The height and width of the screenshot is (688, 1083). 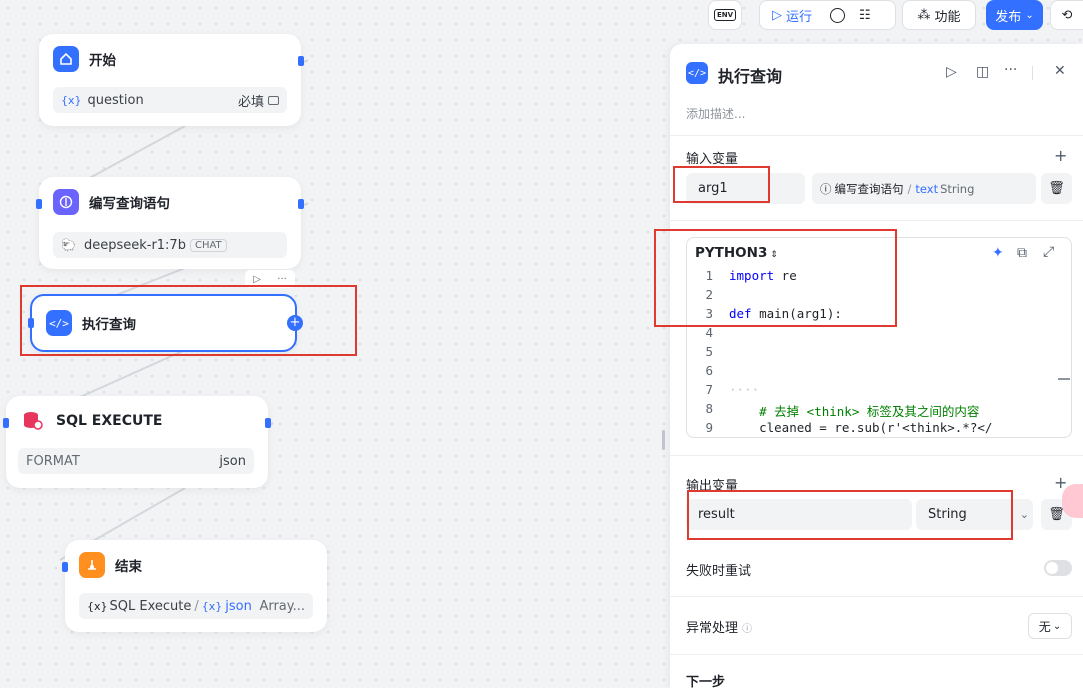 I want to click on retry-label: 失败时重试, so click(x=719, y=571).